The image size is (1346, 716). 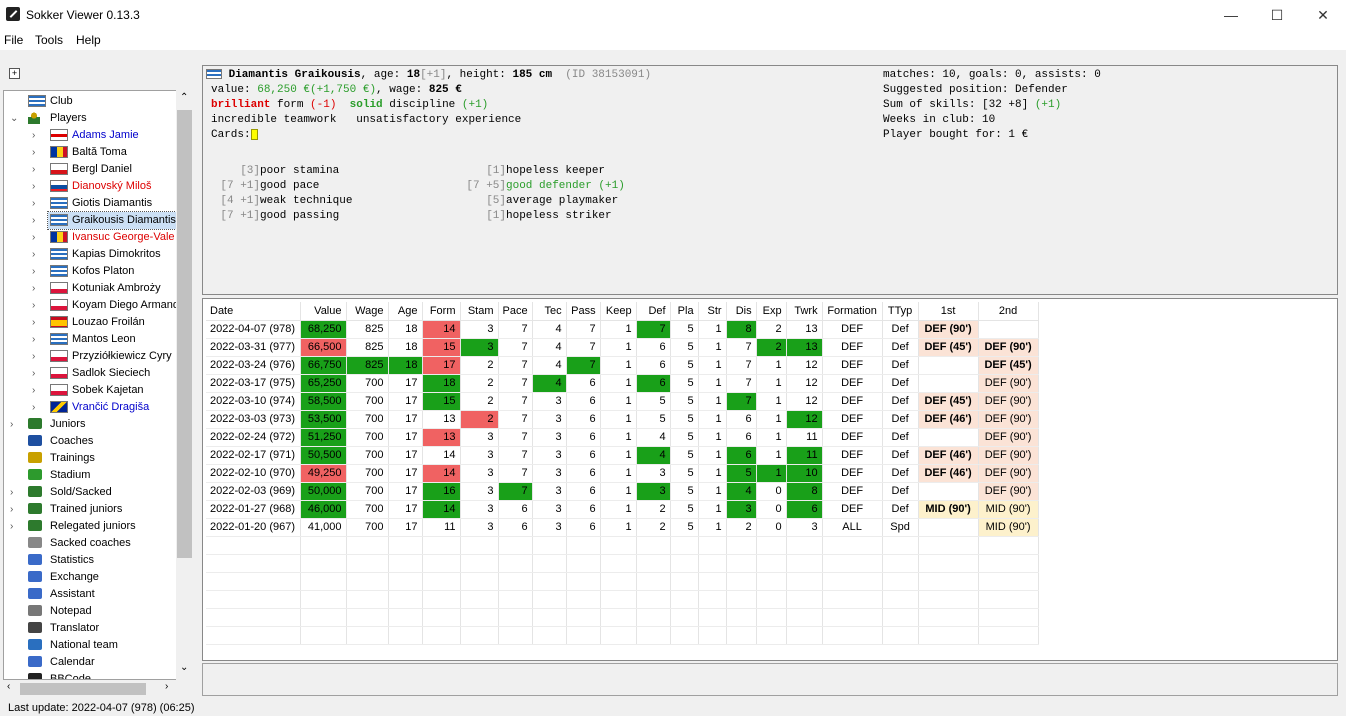 I want to click on column-header-dis: Dis, so click(x=741, y=311).